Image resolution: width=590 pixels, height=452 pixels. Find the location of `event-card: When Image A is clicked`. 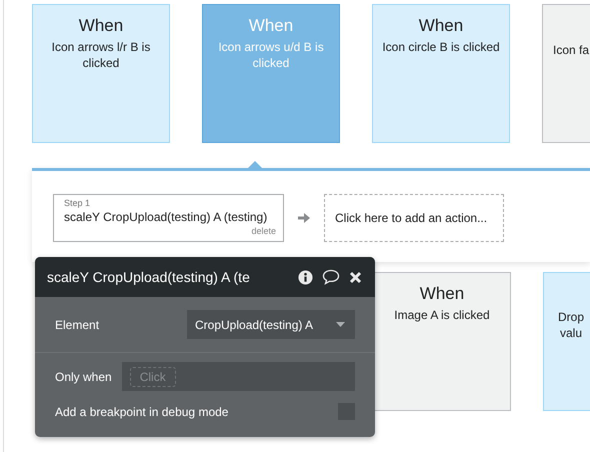

event-card: When Image A is clicked is located at coordinates (442, 341).